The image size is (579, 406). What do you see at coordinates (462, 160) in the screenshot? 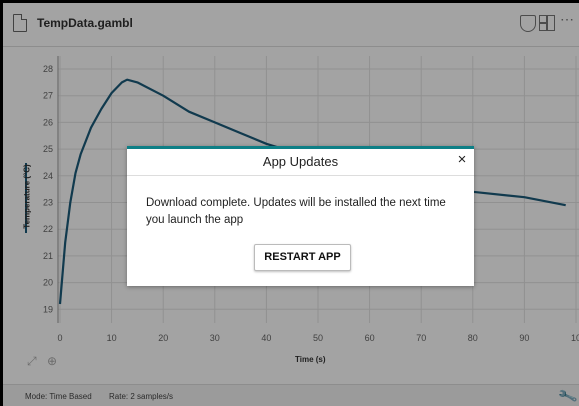
I see `close-icon: ×` at bounding box center [462, 160].